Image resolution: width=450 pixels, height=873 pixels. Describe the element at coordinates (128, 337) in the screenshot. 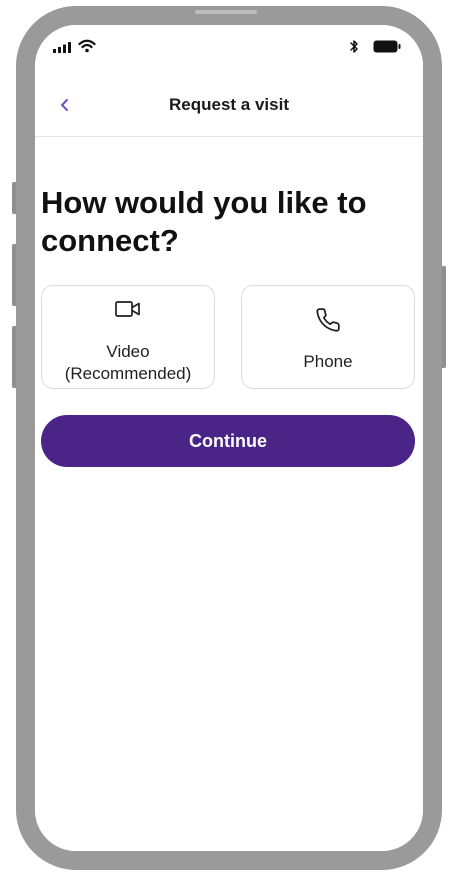

I see `video-option-button: Video (Recommended)` at that location.